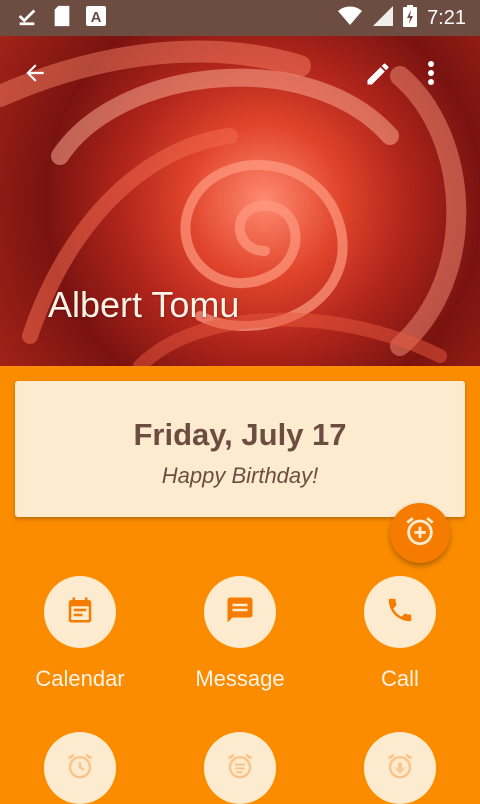 This screenshot has width=480, height=804. I want to click on message-label: Message, so click(240, 678).